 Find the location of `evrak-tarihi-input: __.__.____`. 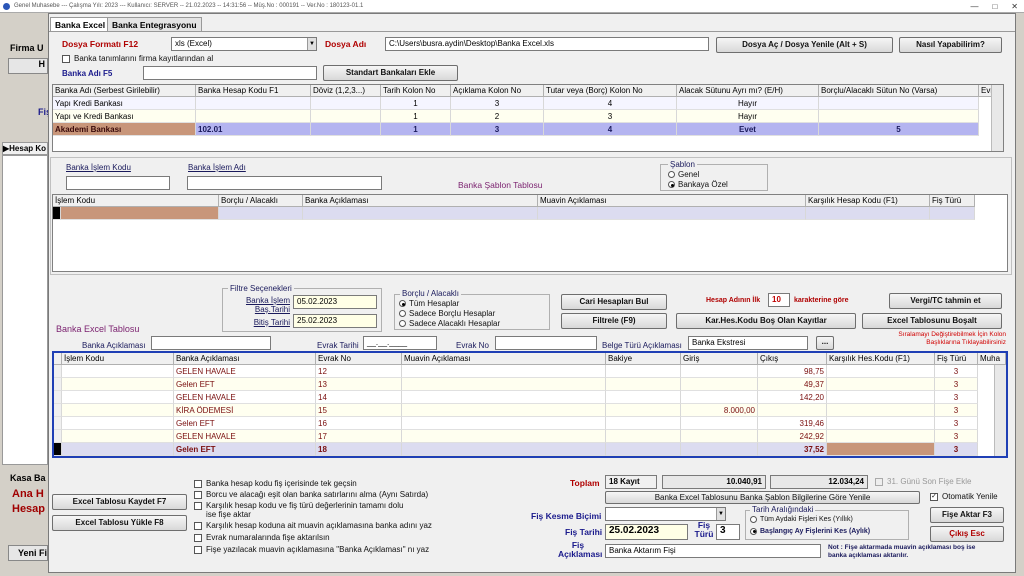

evrak-tarihi-input: __.__.____ is located at coordinates (400, 343).